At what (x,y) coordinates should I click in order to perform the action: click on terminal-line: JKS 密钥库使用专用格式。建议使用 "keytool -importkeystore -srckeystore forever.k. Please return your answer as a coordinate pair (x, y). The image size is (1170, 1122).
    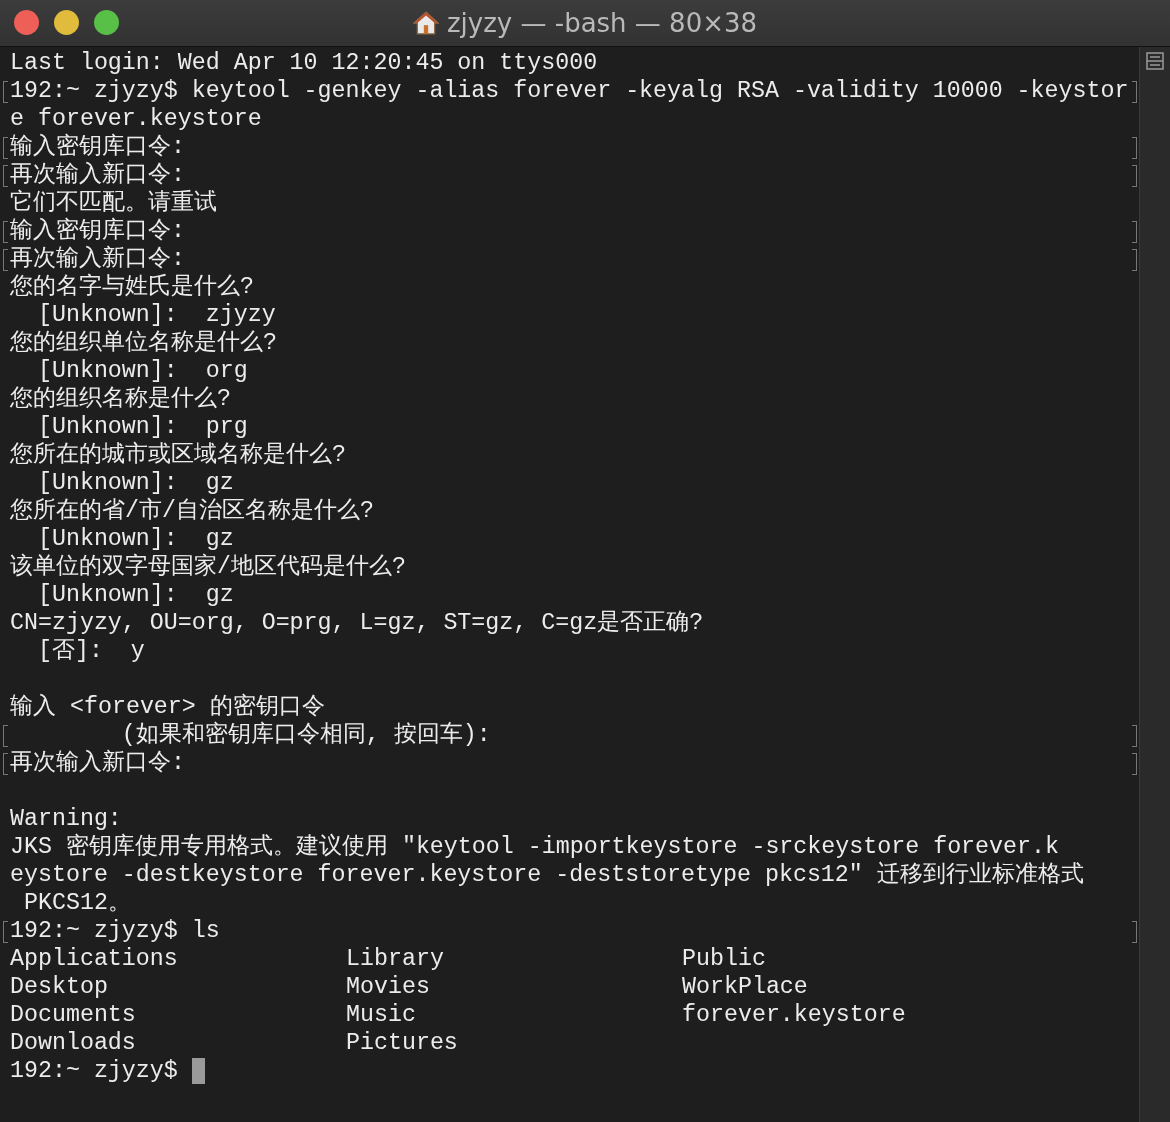
    Looking at the image, I should click on (534, 847).